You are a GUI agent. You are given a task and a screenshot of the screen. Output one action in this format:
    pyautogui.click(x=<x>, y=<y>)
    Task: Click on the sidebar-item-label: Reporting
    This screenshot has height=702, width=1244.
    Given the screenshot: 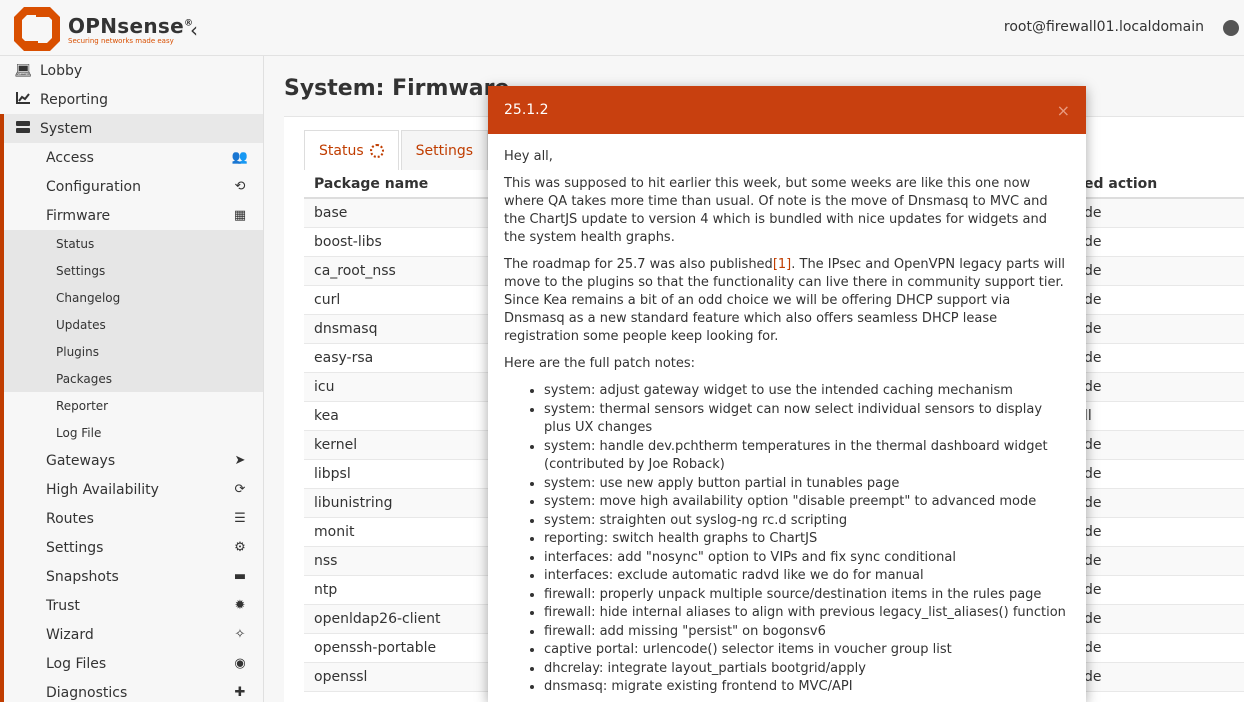 What is the action you would take?
    pyautogui.click(x=74, y=99)
    